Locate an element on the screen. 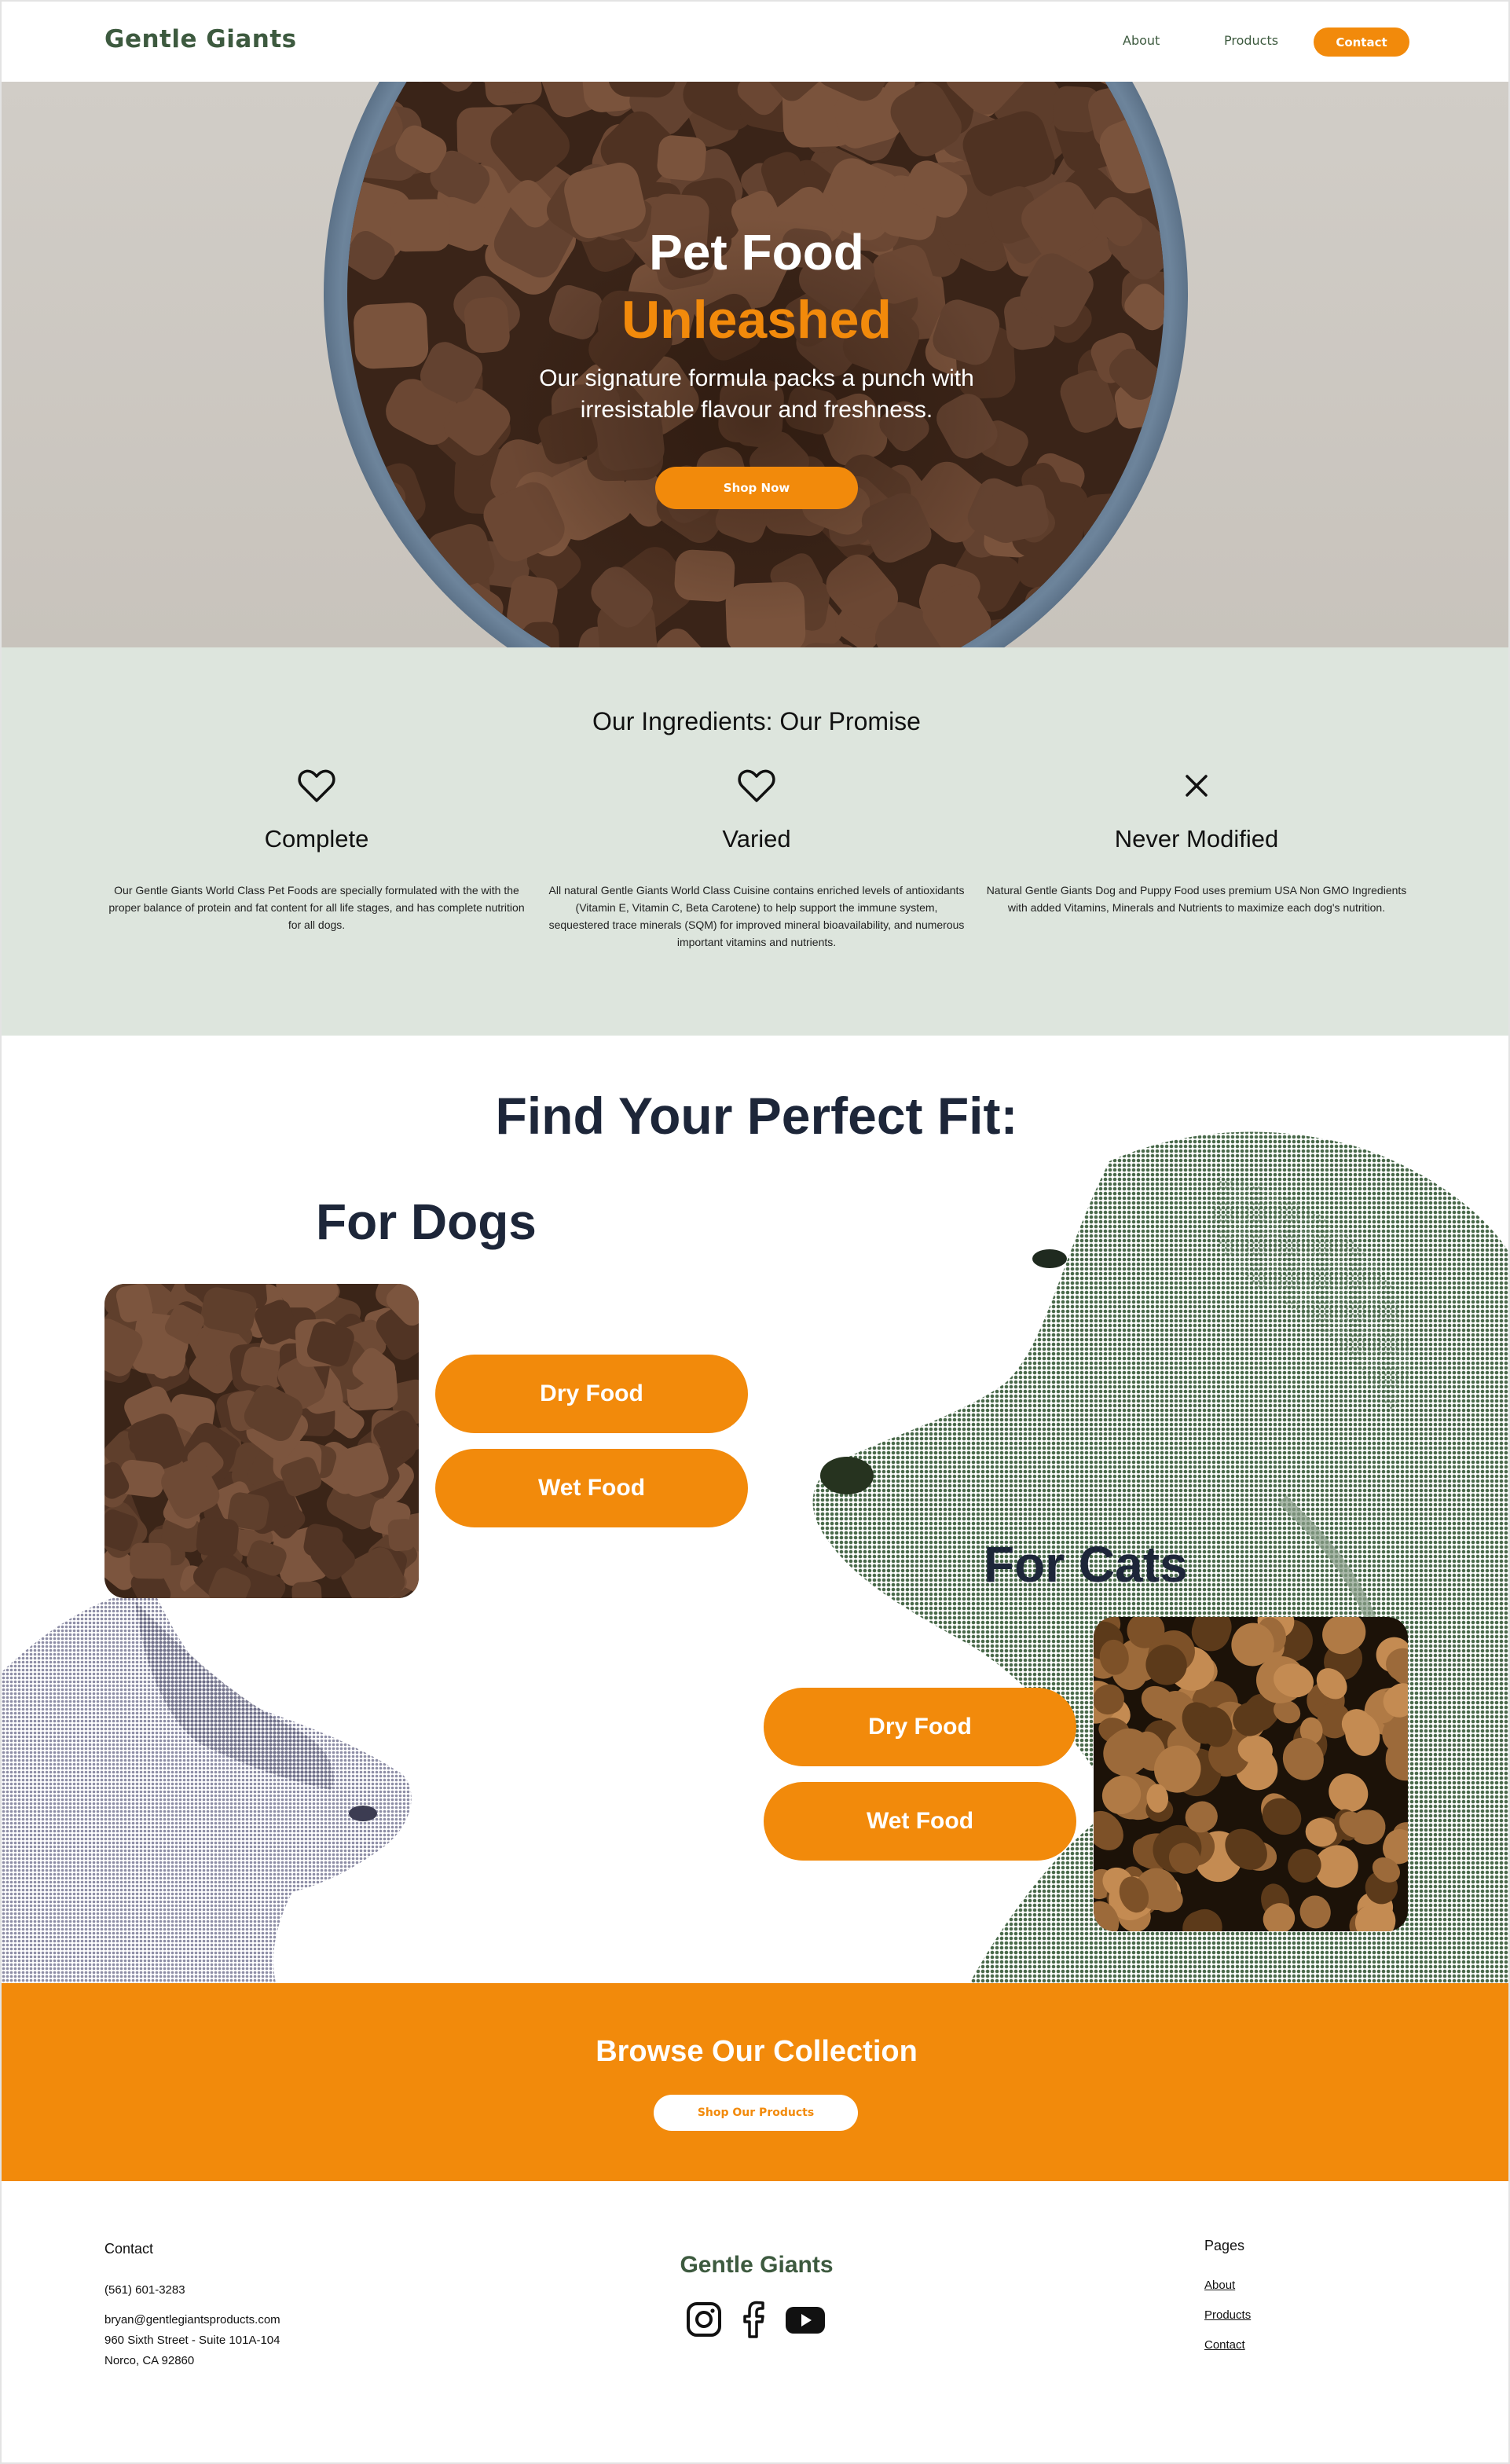 The width and height of the screenshot is (1510, 2464). cat-illustration is located at coordinates (207, 1784).